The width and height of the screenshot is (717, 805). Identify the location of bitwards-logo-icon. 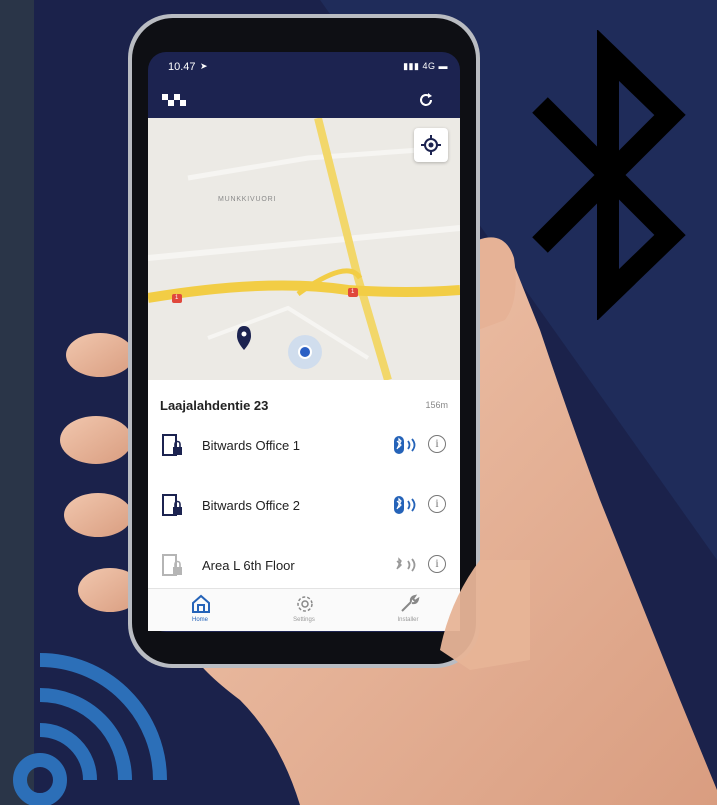
(174, 100).